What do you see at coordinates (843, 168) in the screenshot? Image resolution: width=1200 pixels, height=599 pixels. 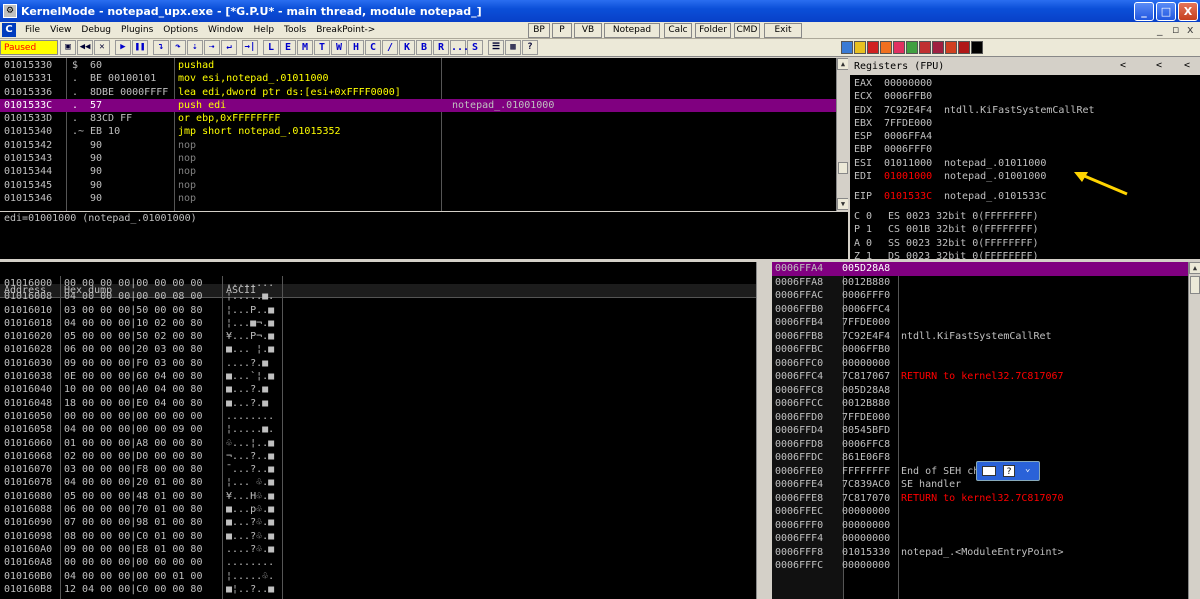 I see `scrollbar-thumb` at bounding box center [843, 168].